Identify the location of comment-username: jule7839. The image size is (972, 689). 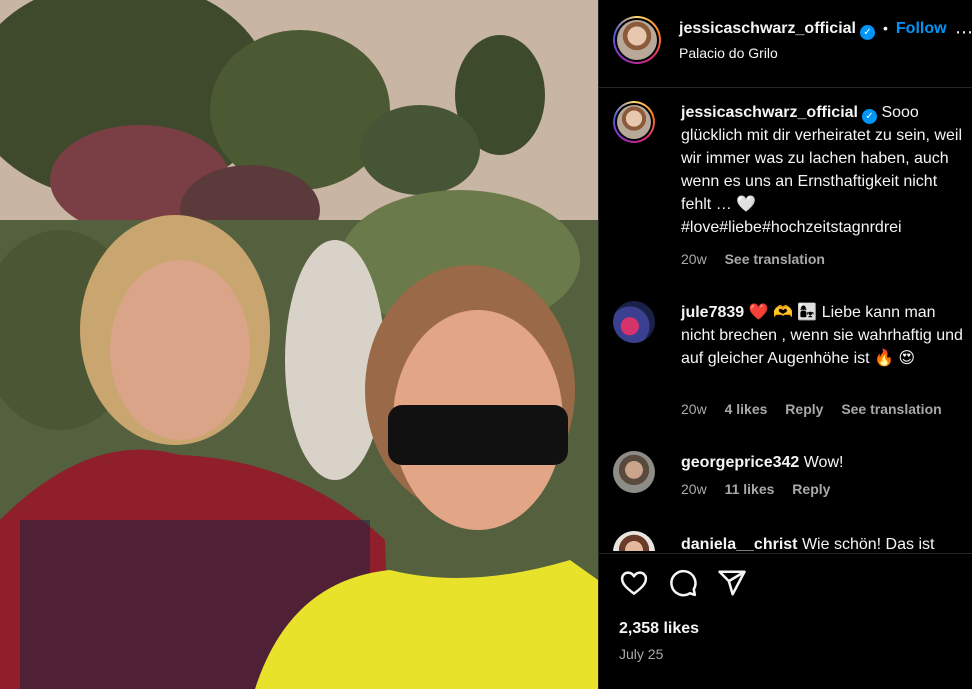
(712, 312).